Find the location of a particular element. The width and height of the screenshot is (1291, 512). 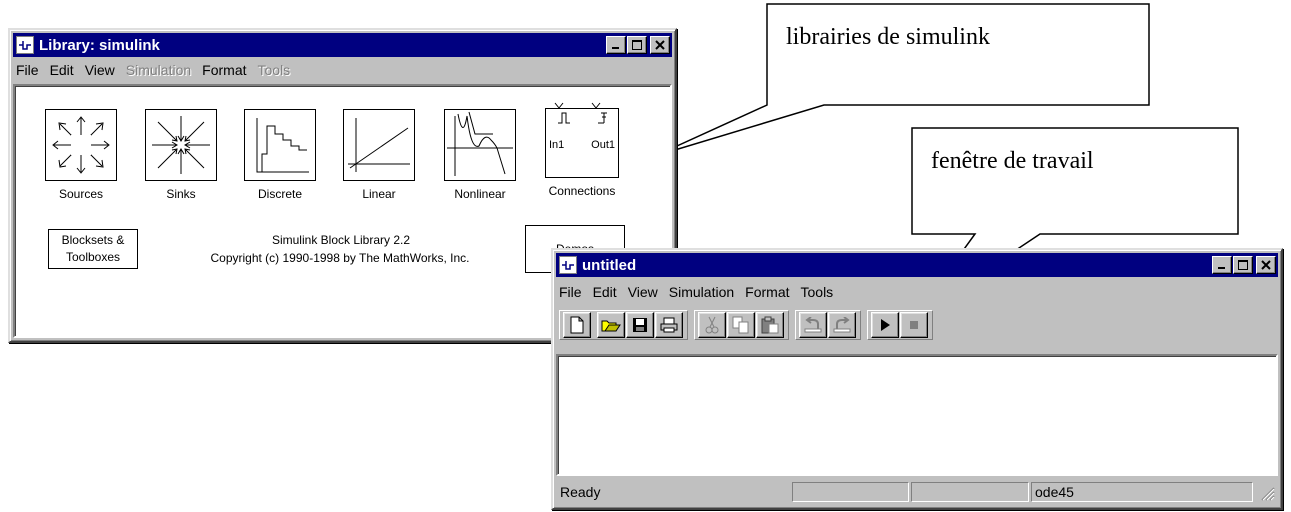

block-nonlinear: Nonlinear is located at coordinates (480, 155).